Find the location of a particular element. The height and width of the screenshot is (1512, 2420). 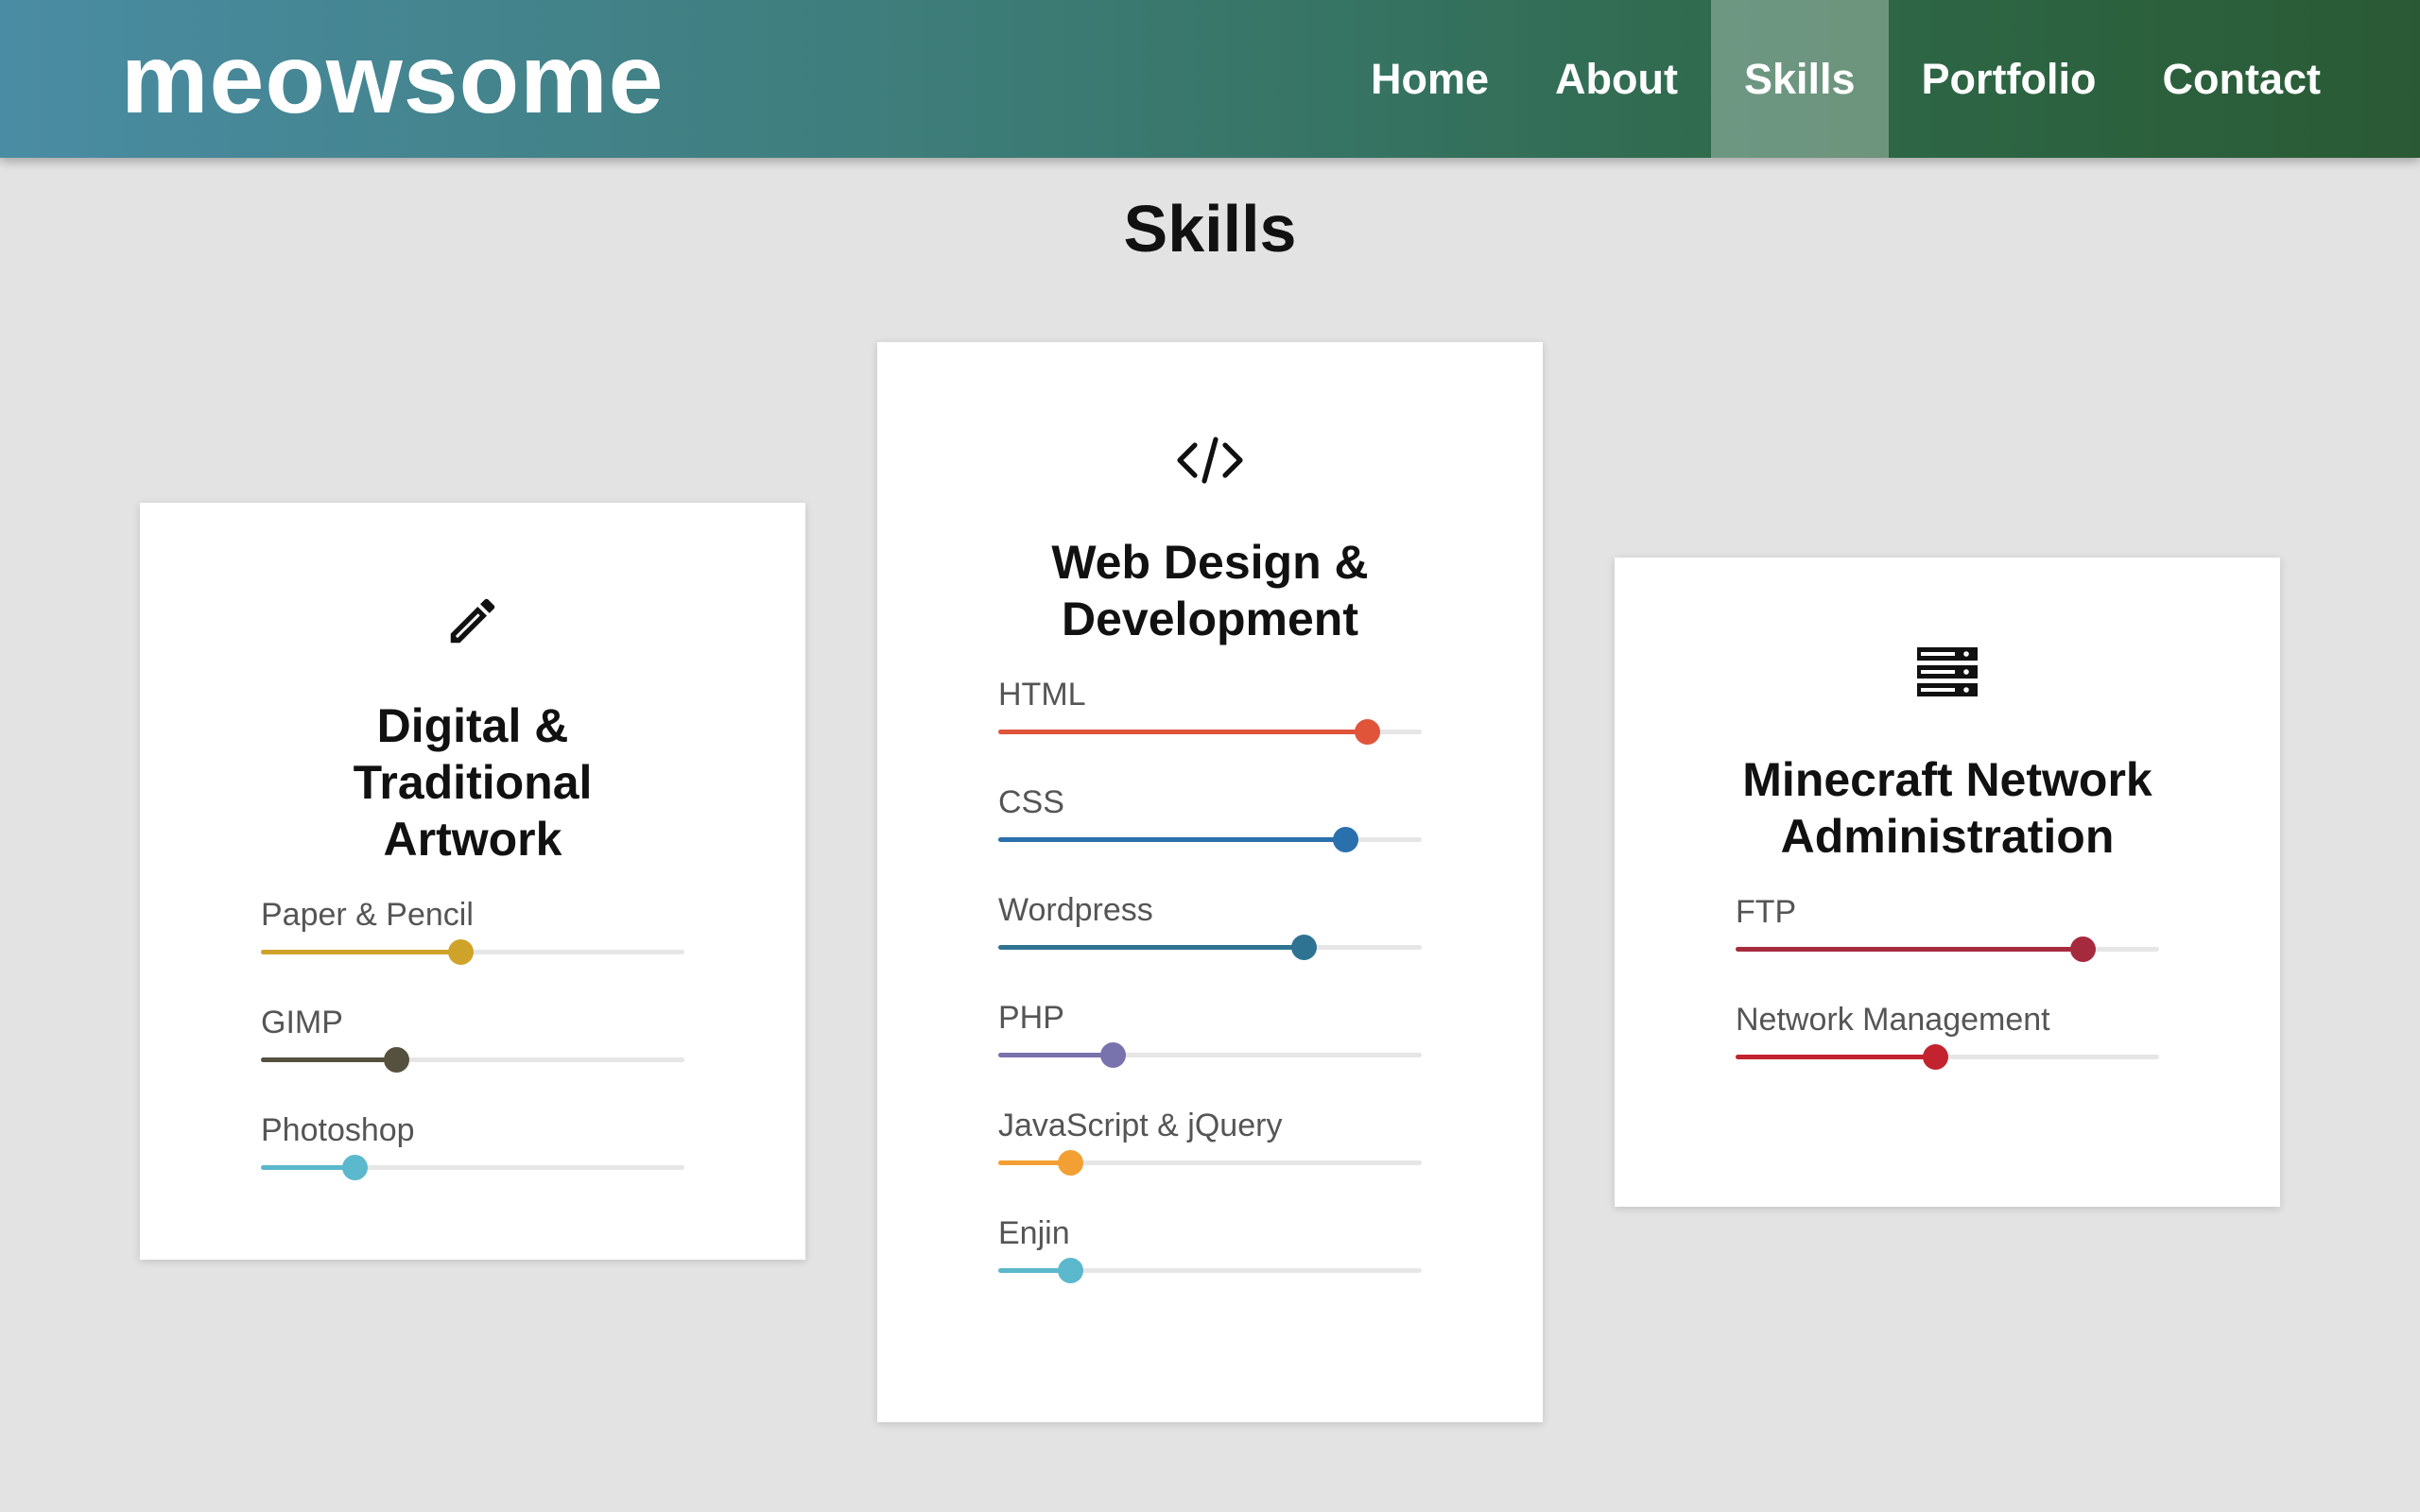

skill-label: Network Management is located at coordinates (1893, 1020).